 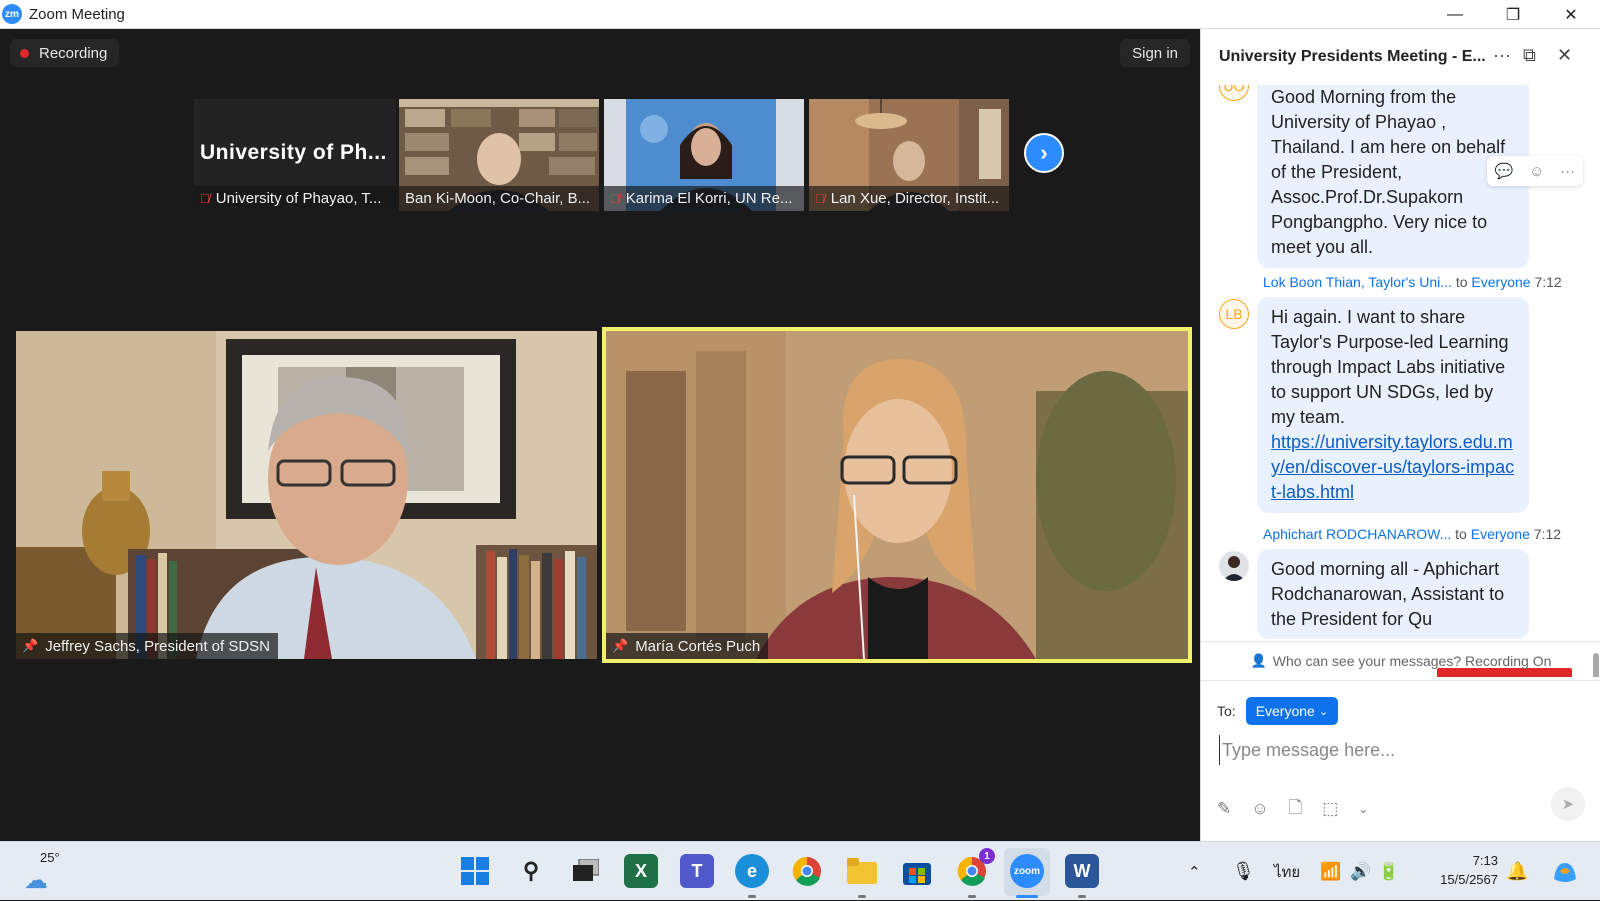 What do you see at coordinates (1234, 93) in the screenshot?
I see `avatar: UO` at bounding box center [1234, 93].